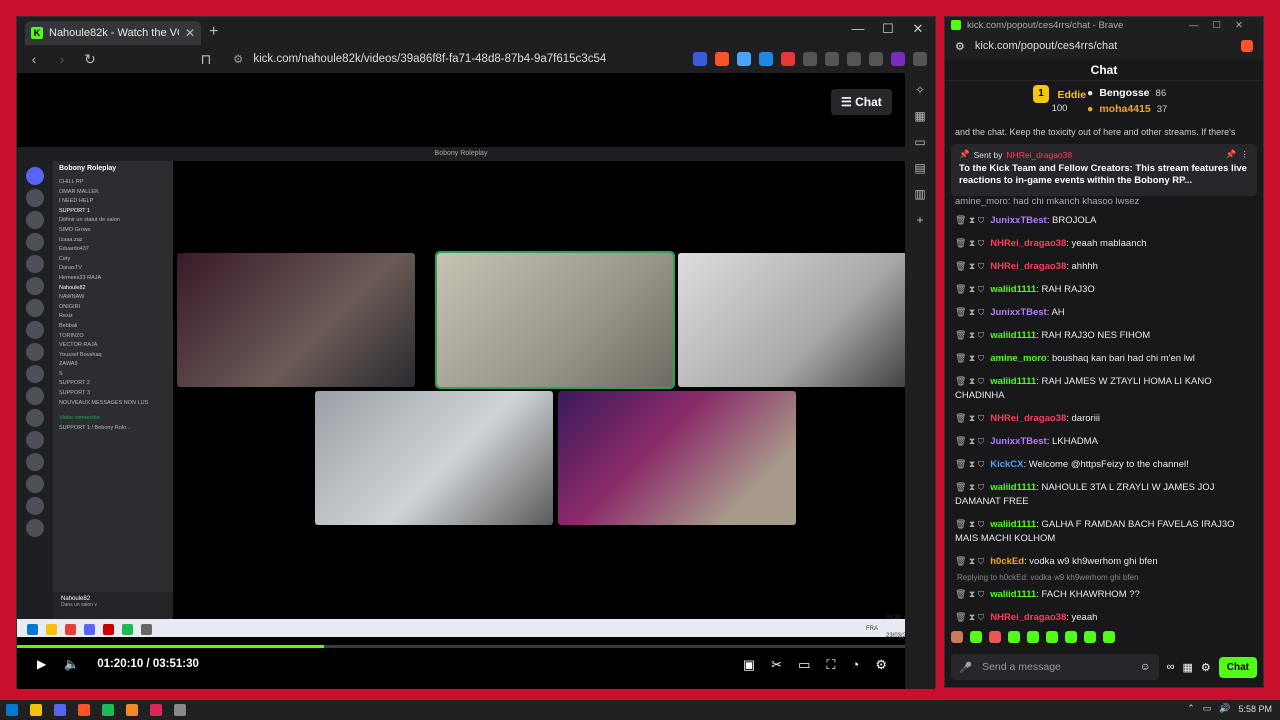  Describe the element at coordinates (1187, 667) in the screenshot. I see `store-icon: ▦` at that location.